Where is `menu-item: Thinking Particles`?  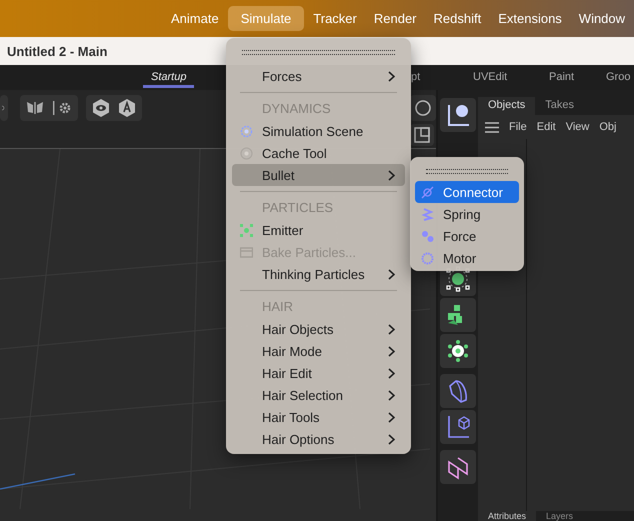
menu-item: Thinking Particles is located at coordinates (318, 274).